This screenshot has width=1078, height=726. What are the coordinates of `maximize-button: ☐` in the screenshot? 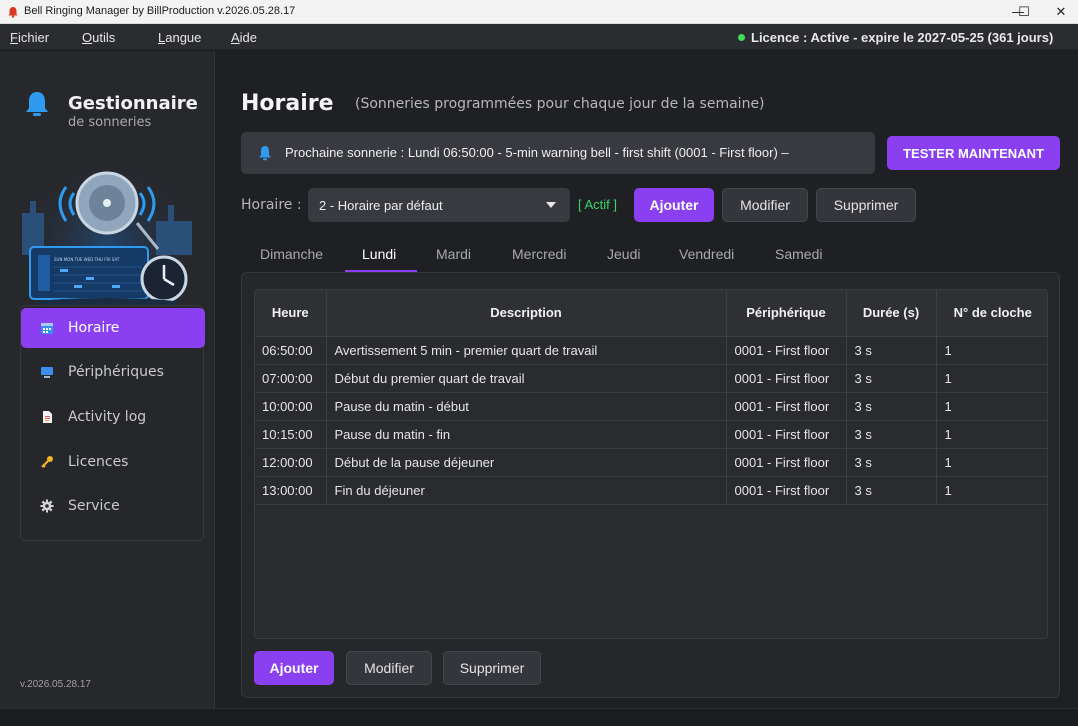 It's located at (1024, 12).